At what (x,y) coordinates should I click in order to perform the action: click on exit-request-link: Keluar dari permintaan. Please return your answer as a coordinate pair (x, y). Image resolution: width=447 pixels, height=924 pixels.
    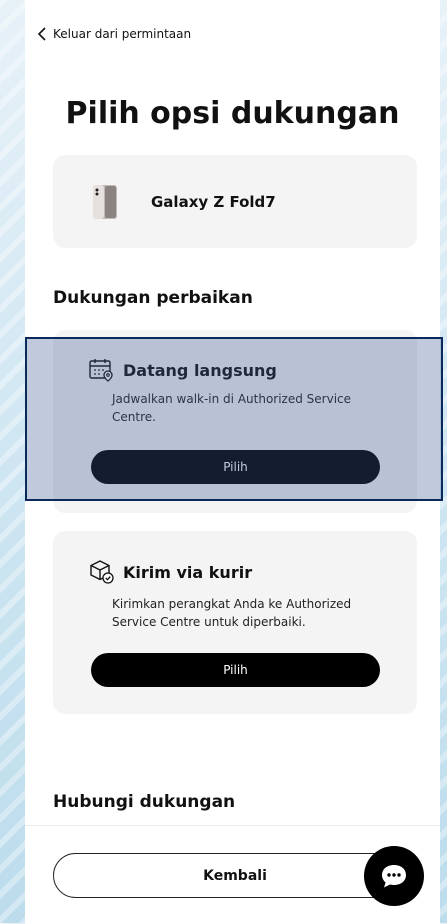
    Looking at the image, I should click on (114, 34).